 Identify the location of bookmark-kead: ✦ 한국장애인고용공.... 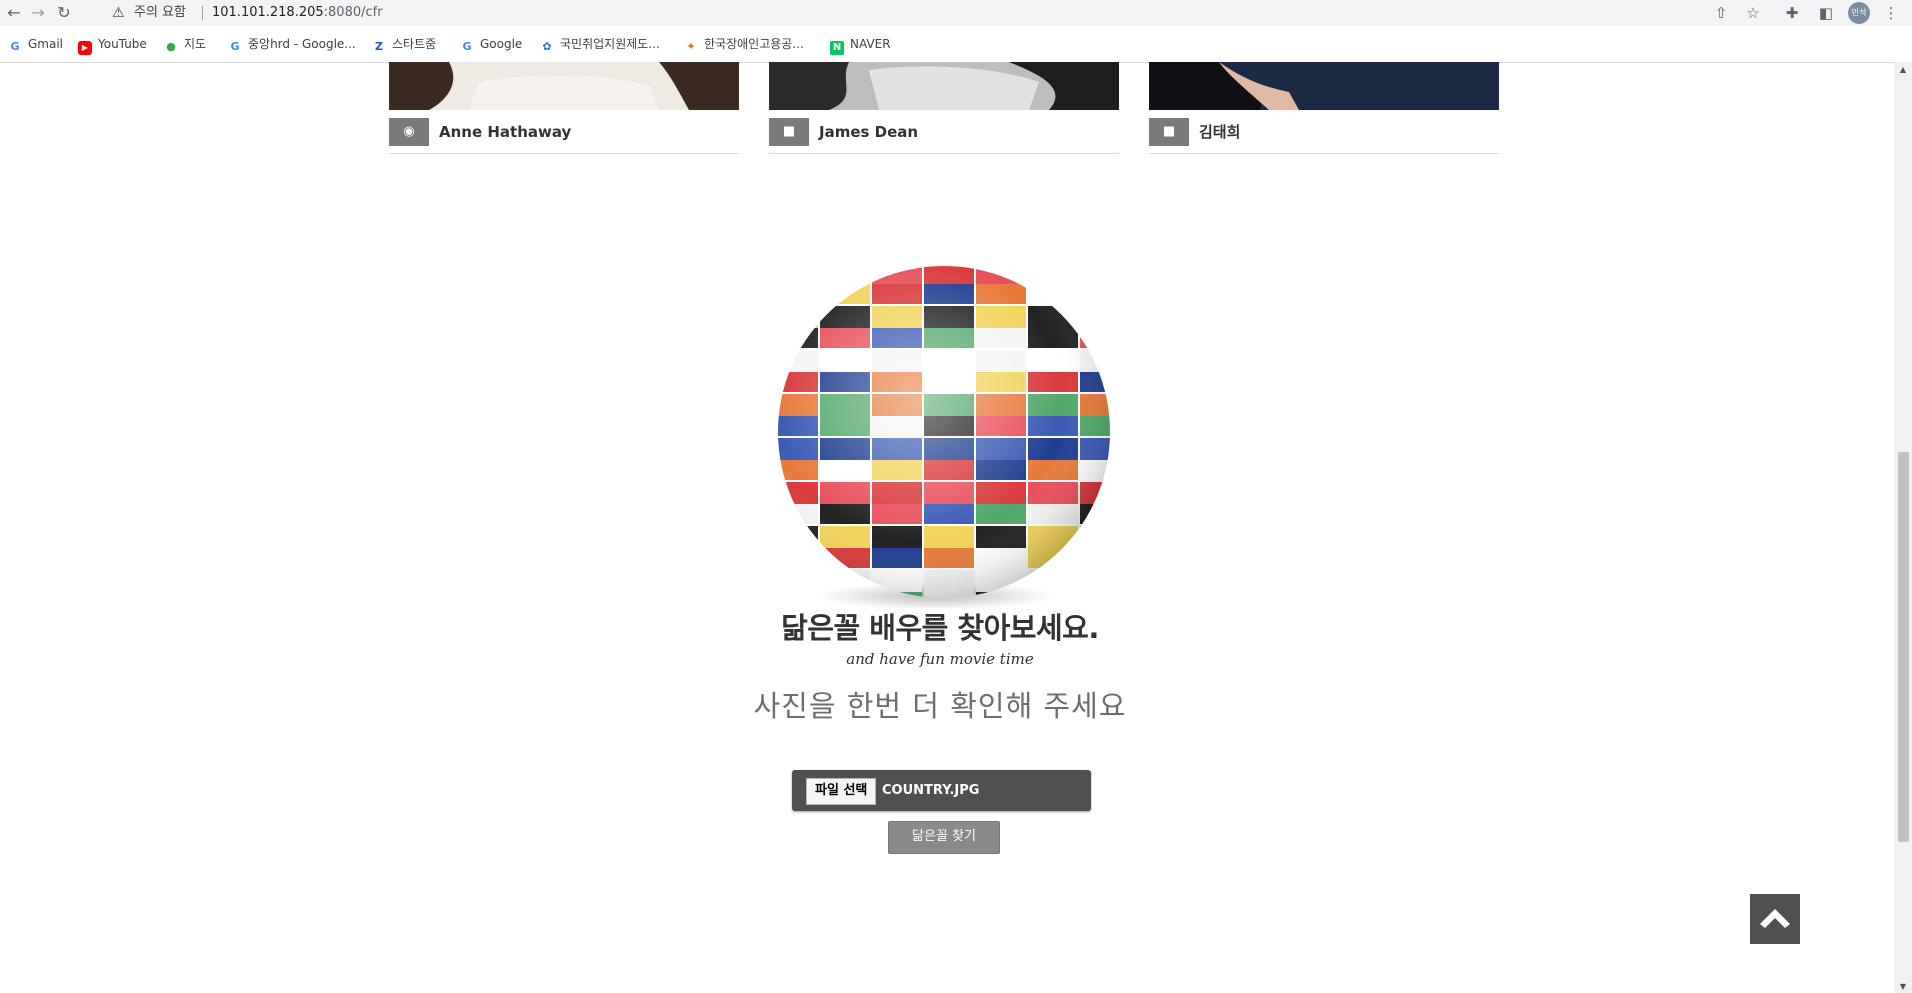
(743, 44).